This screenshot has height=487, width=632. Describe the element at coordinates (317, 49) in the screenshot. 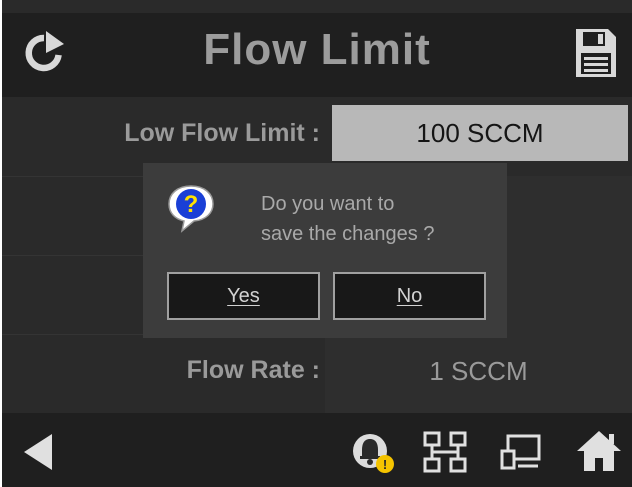

I see `page-title: Flow Limit` at that location.